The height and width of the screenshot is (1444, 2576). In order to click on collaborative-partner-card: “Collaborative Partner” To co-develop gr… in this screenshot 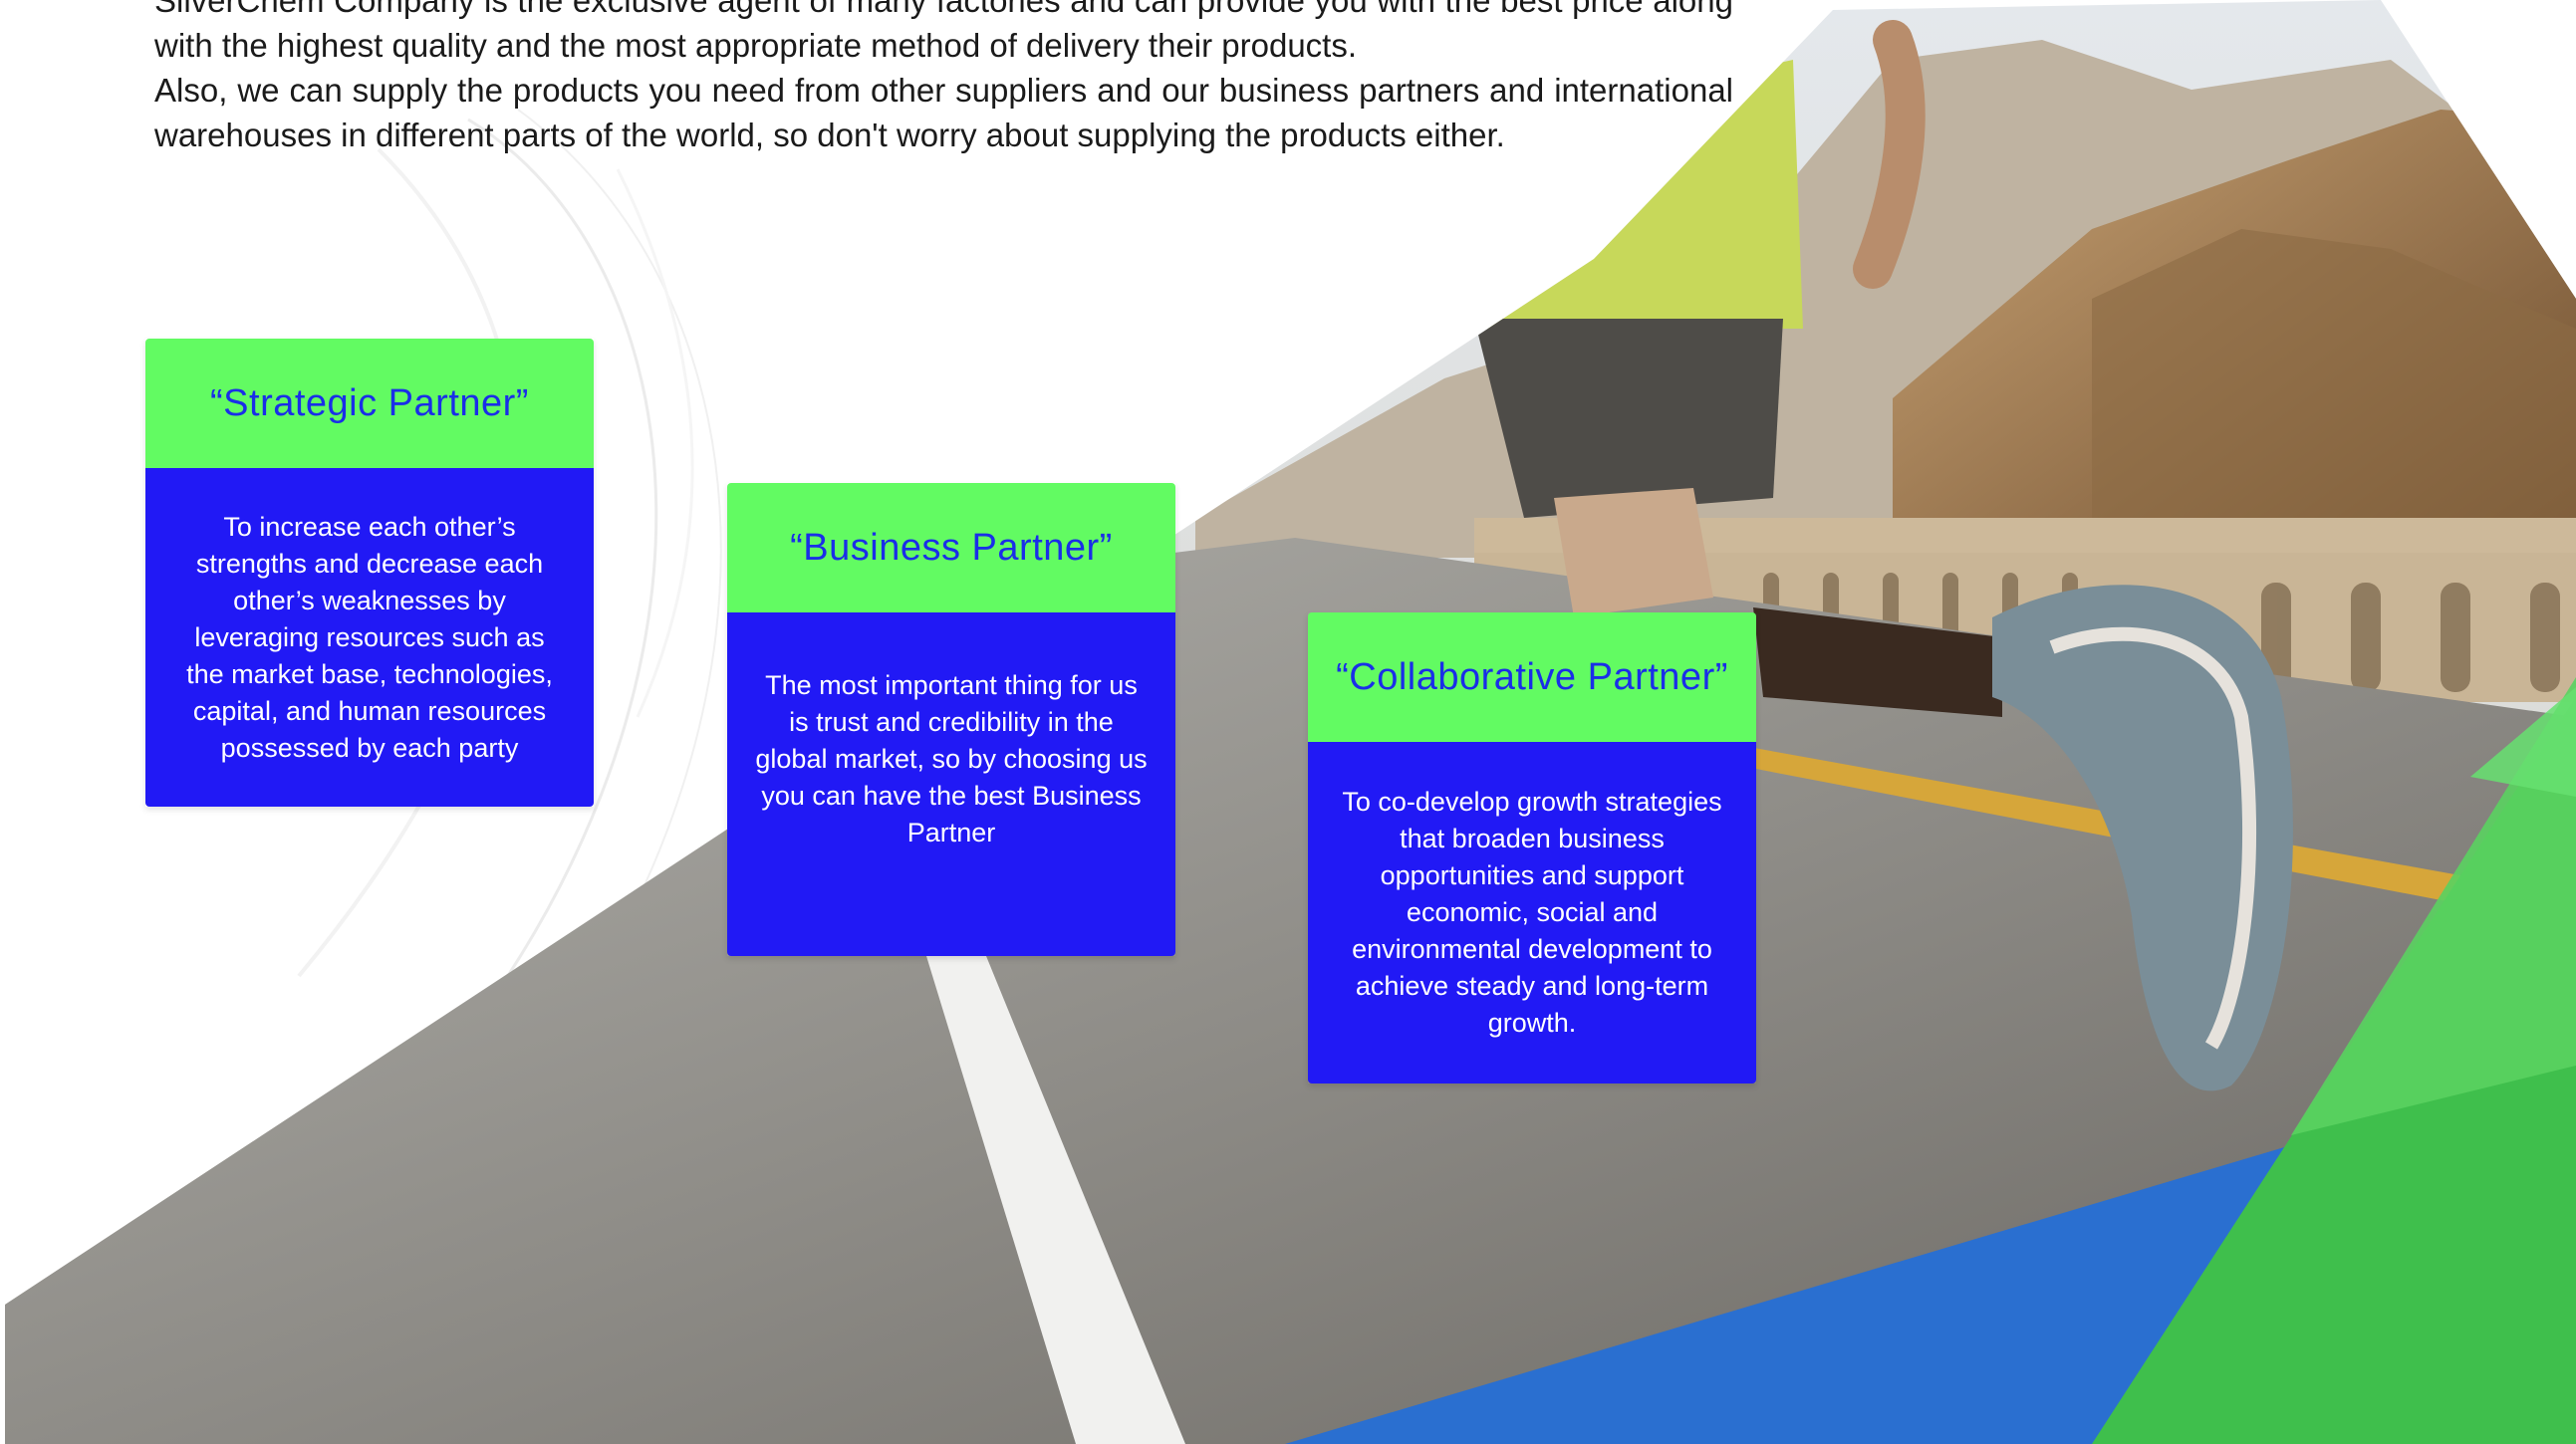, I will do `click(1532, 848)`.